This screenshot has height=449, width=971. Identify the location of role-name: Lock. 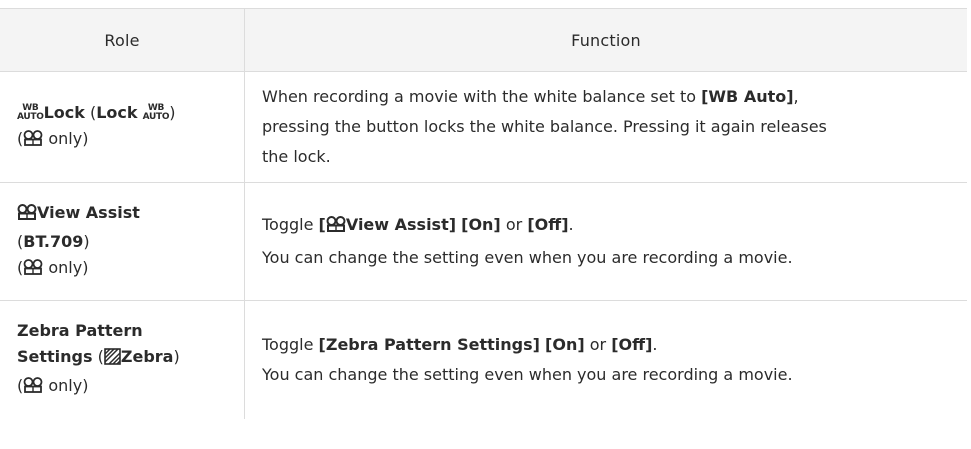
(64, 112).